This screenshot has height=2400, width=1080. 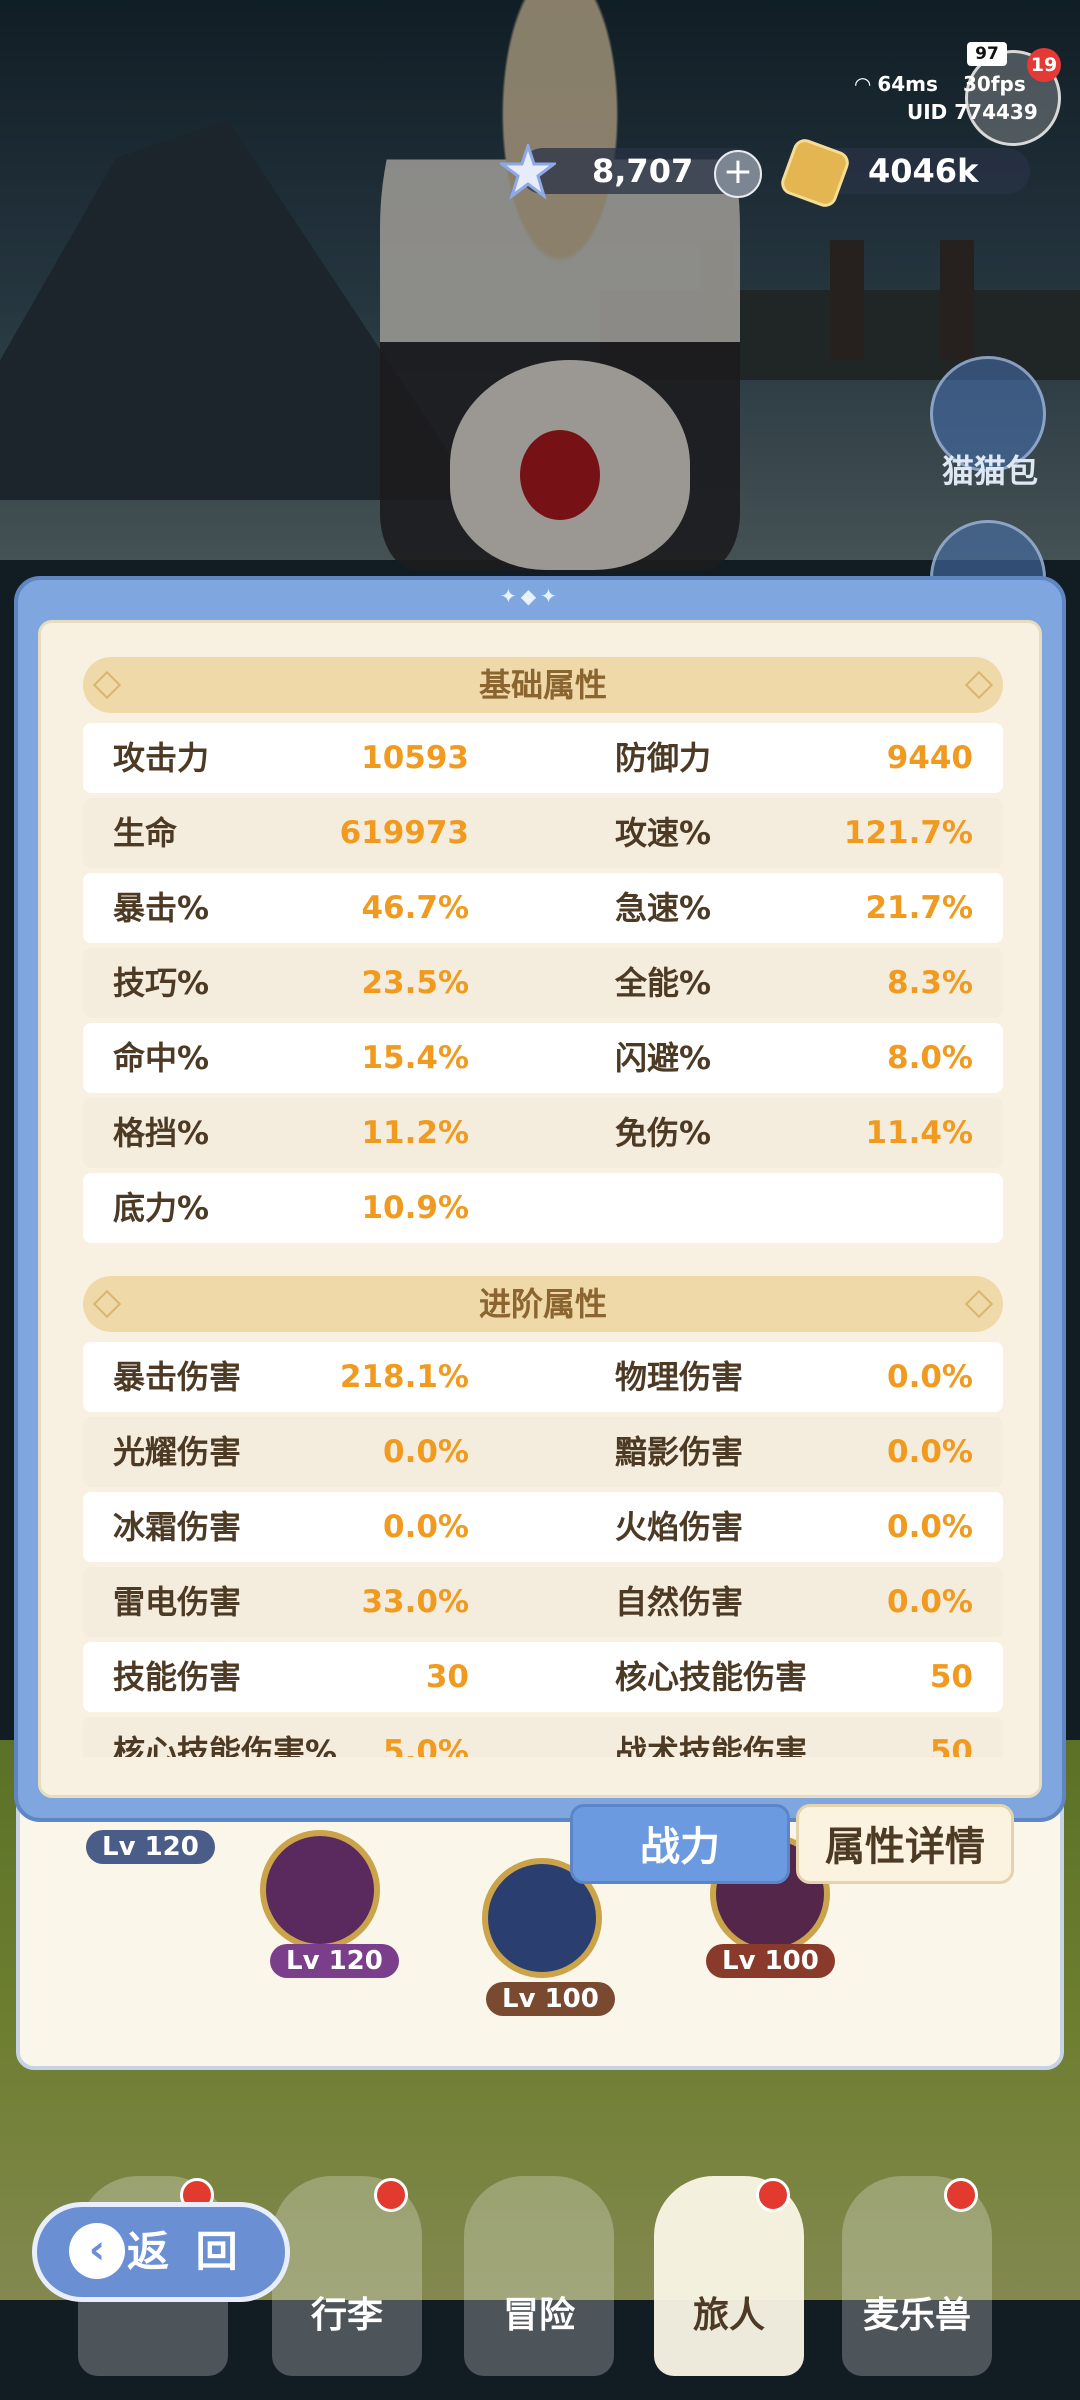 I want to click on status-hud: 97 19 ◠ 64ms 30fps UID 774439, so click(x=953, y=88).